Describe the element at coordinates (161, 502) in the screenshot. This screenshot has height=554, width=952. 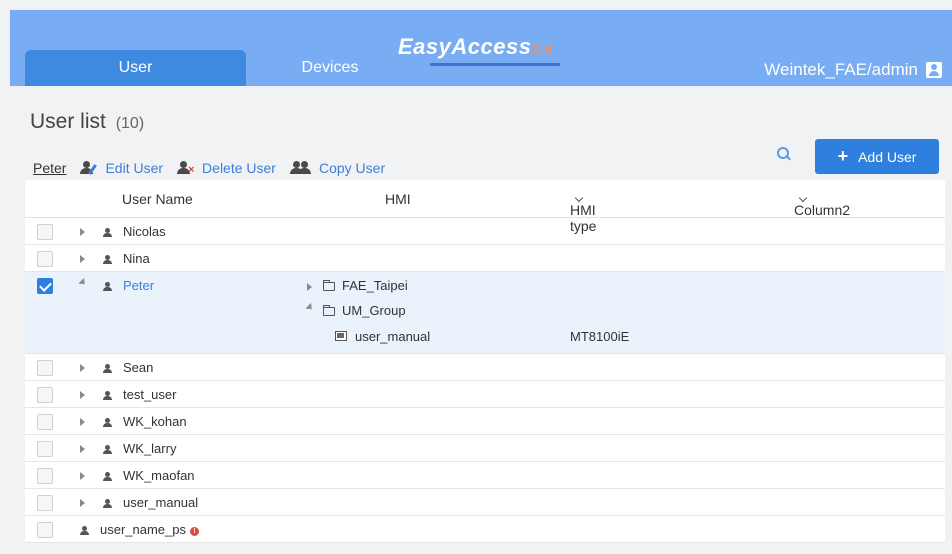
I see `user-name: user_manual` at that location.